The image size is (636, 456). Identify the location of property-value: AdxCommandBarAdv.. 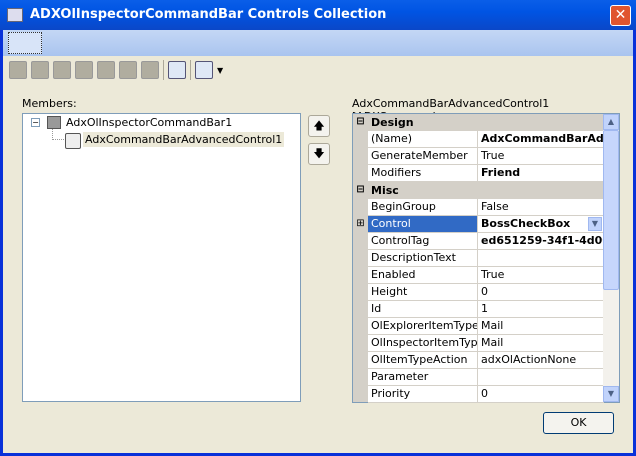
(541, 139).